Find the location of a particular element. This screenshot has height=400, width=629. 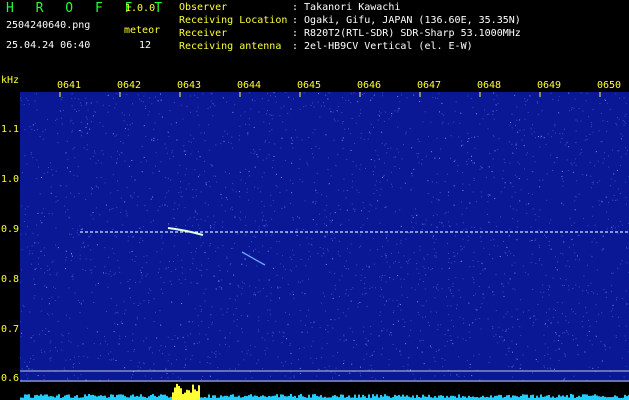

time-tick: 0643 is located at coordinates (189, 85).